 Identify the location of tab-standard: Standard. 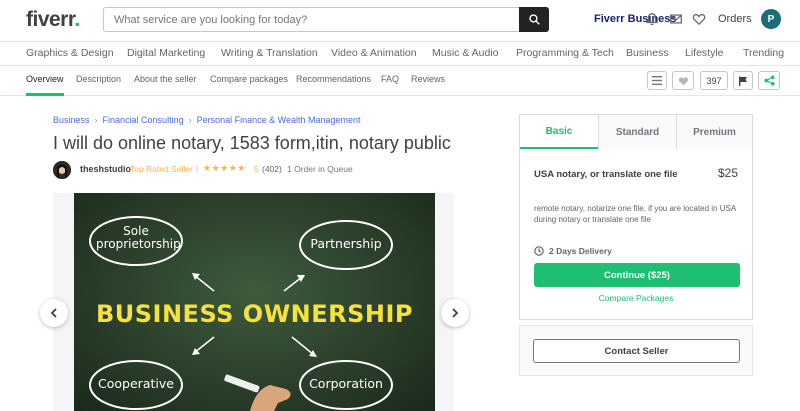
(637, 132).